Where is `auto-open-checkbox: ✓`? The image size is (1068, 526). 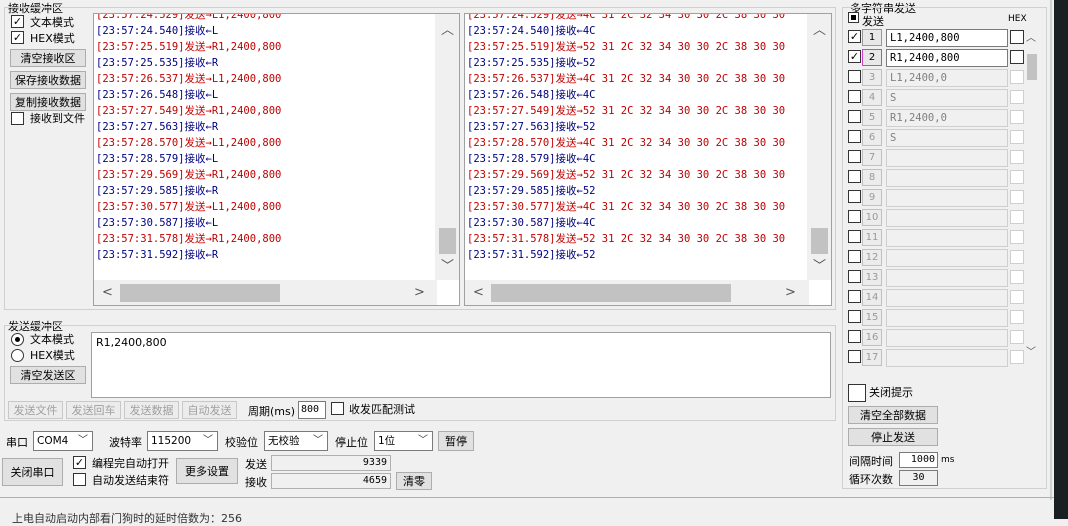 auto-open-checkbox: ✓ is located at coordinates (79, 462).